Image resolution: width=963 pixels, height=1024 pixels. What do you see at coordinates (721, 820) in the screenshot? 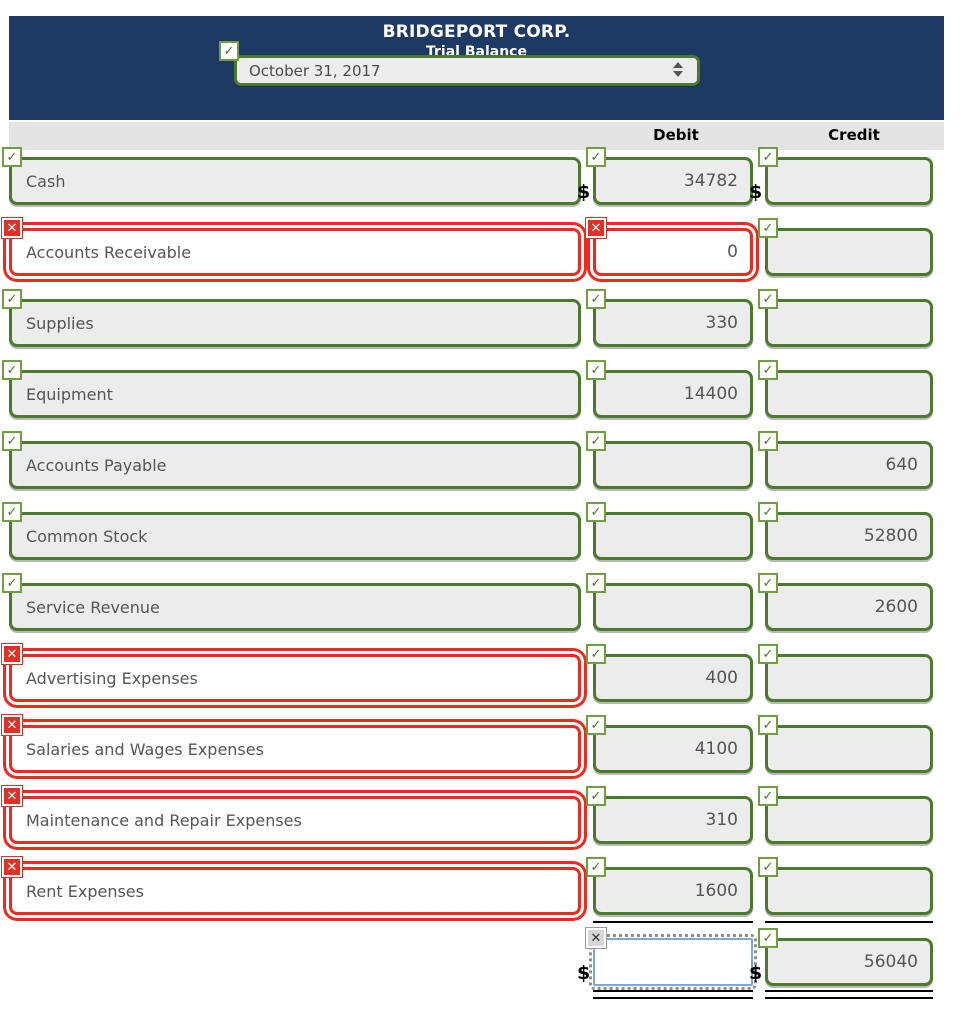
I see `debit-amount-value: 310` at bounding box center [721, 820].